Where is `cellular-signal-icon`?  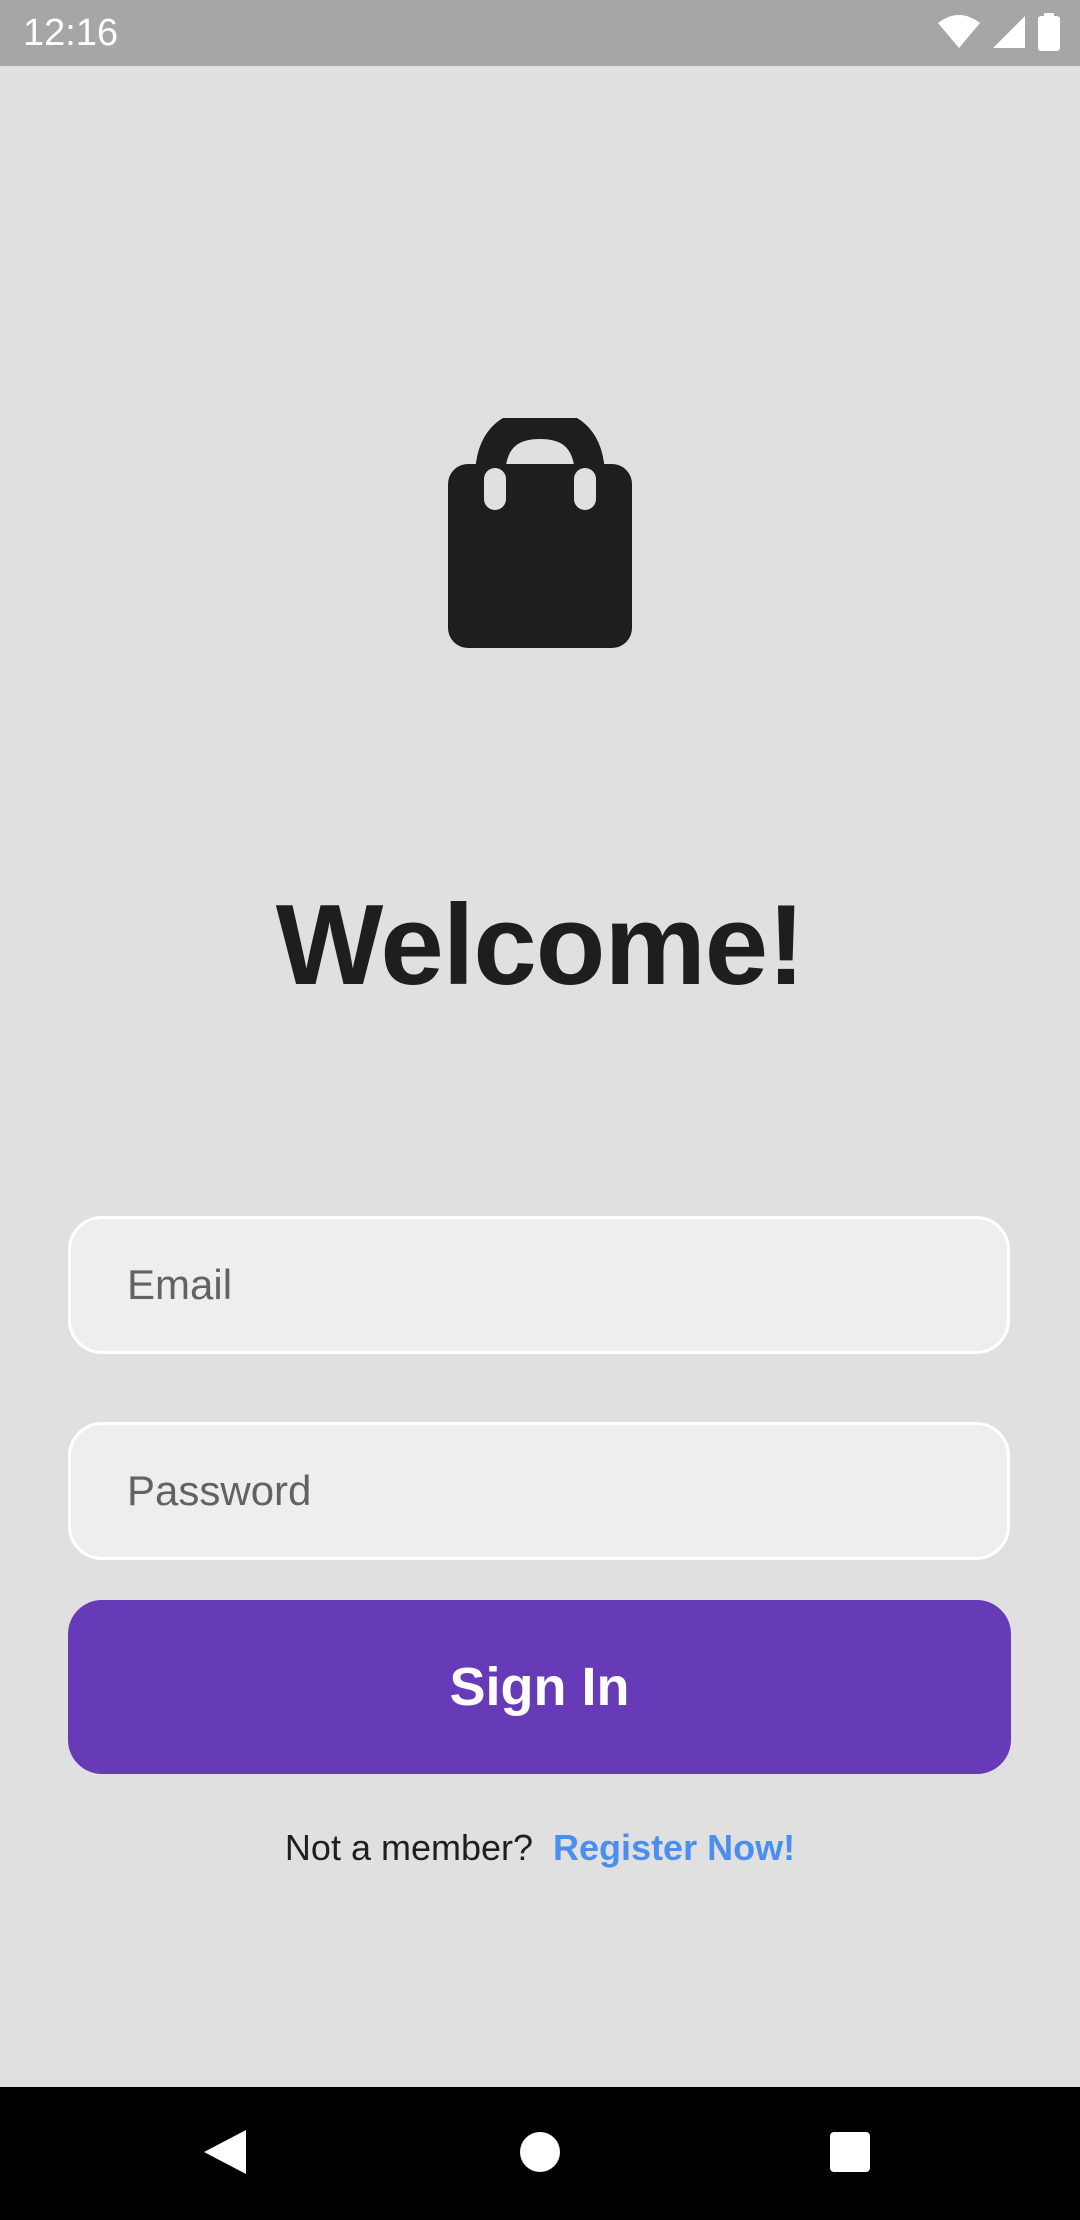 cellular-signal-icon is located at coordinates (1009, 34).